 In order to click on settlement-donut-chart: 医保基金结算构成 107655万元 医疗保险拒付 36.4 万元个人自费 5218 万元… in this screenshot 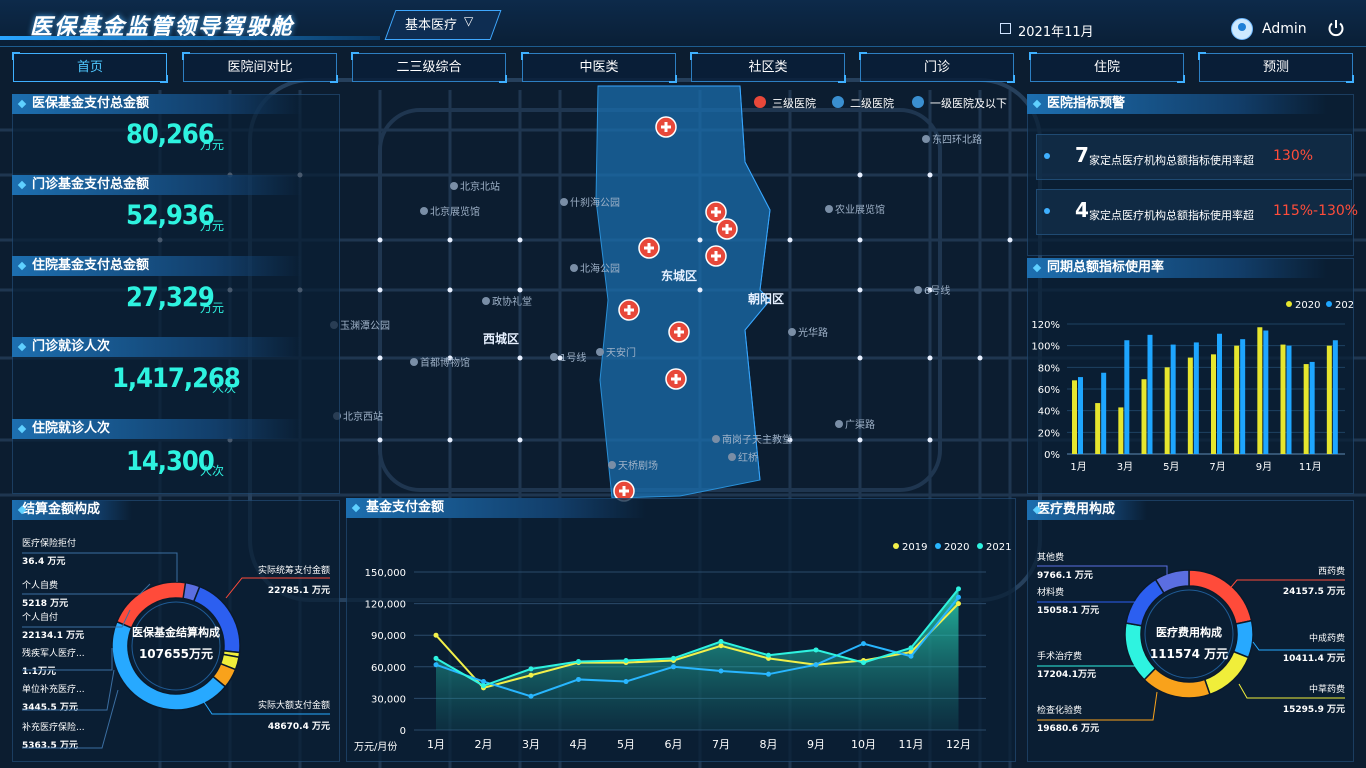, I will do `click(176, 641)`.